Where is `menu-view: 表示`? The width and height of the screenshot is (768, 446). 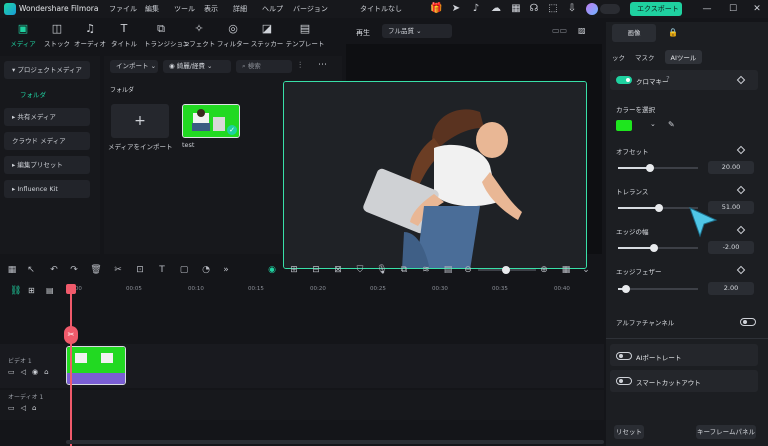 menu-view: 表示 is located at coordinates (211, 9).